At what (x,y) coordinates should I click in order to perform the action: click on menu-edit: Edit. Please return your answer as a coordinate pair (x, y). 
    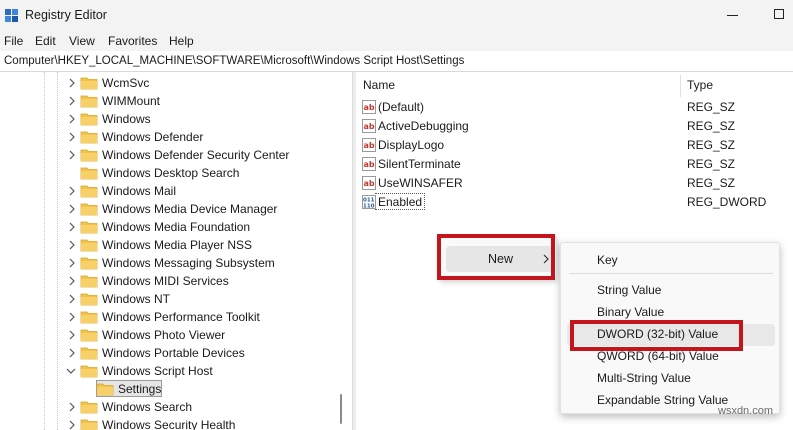
    Looking at the image, I should click on (45, 41).